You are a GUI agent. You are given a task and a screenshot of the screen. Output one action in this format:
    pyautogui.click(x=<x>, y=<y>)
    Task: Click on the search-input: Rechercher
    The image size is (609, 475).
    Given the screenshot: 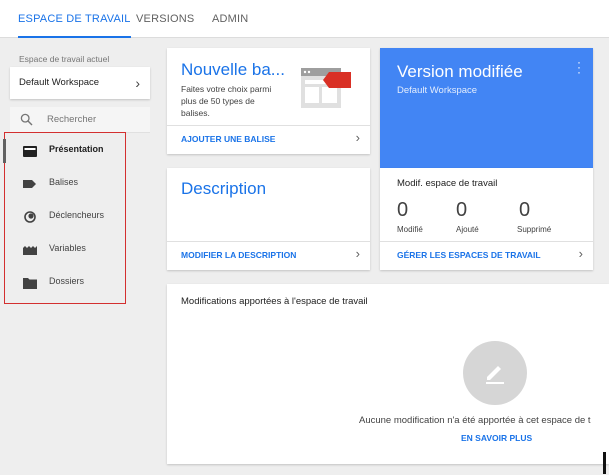 What is the action you would take?
    pyautogui.click(x=80, y=120)
    